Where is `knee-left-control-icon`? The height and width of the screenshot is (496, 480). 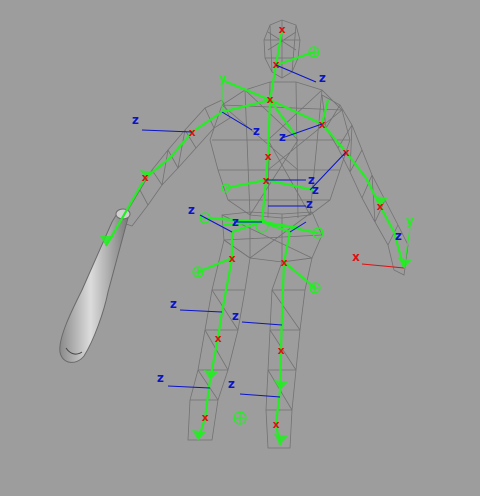 knee-left-control-icon is located at coordinates (198, 272).